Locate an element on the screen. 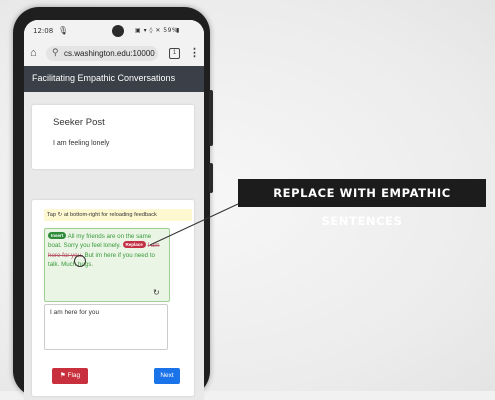  battery-icon: ▮ is located at coordinates (178, 30).